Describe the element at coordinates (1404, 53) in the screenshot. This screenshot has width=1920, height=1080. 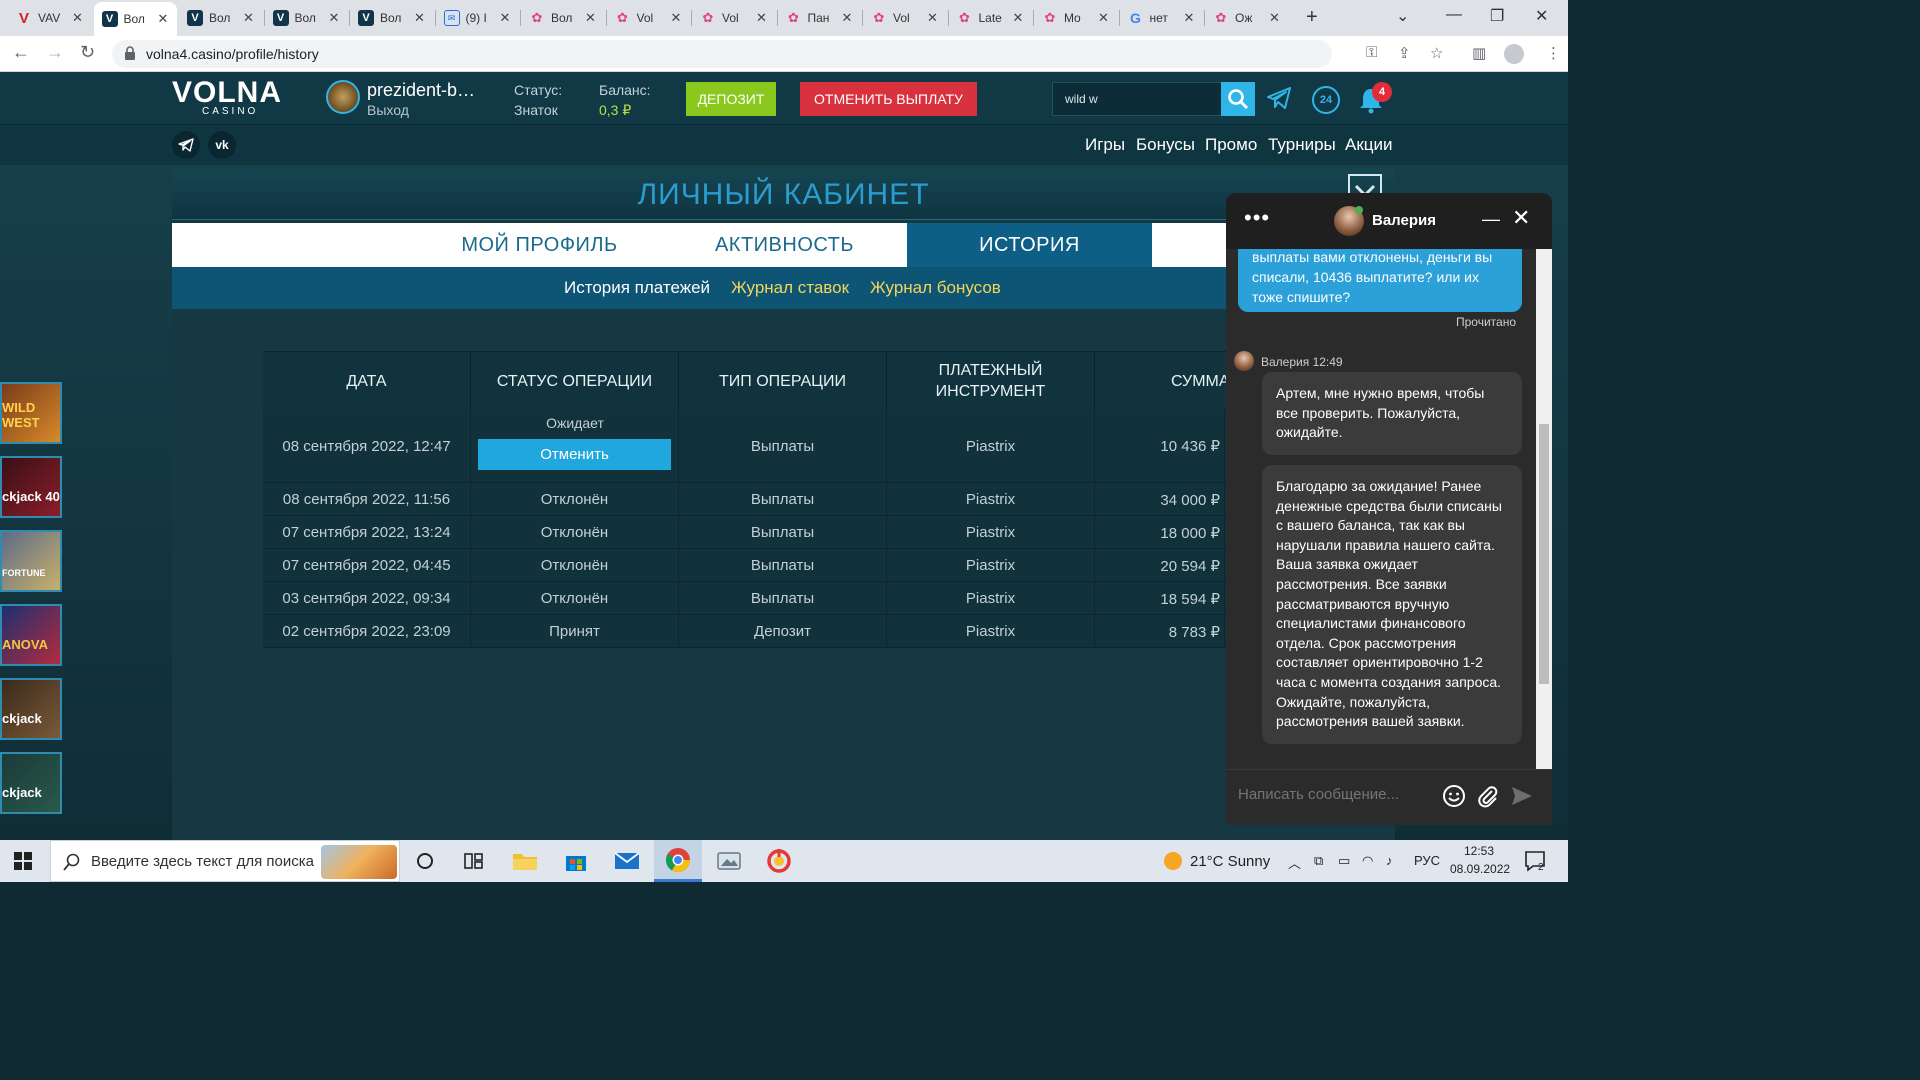
I see `share-icon: ⇪` at that location.